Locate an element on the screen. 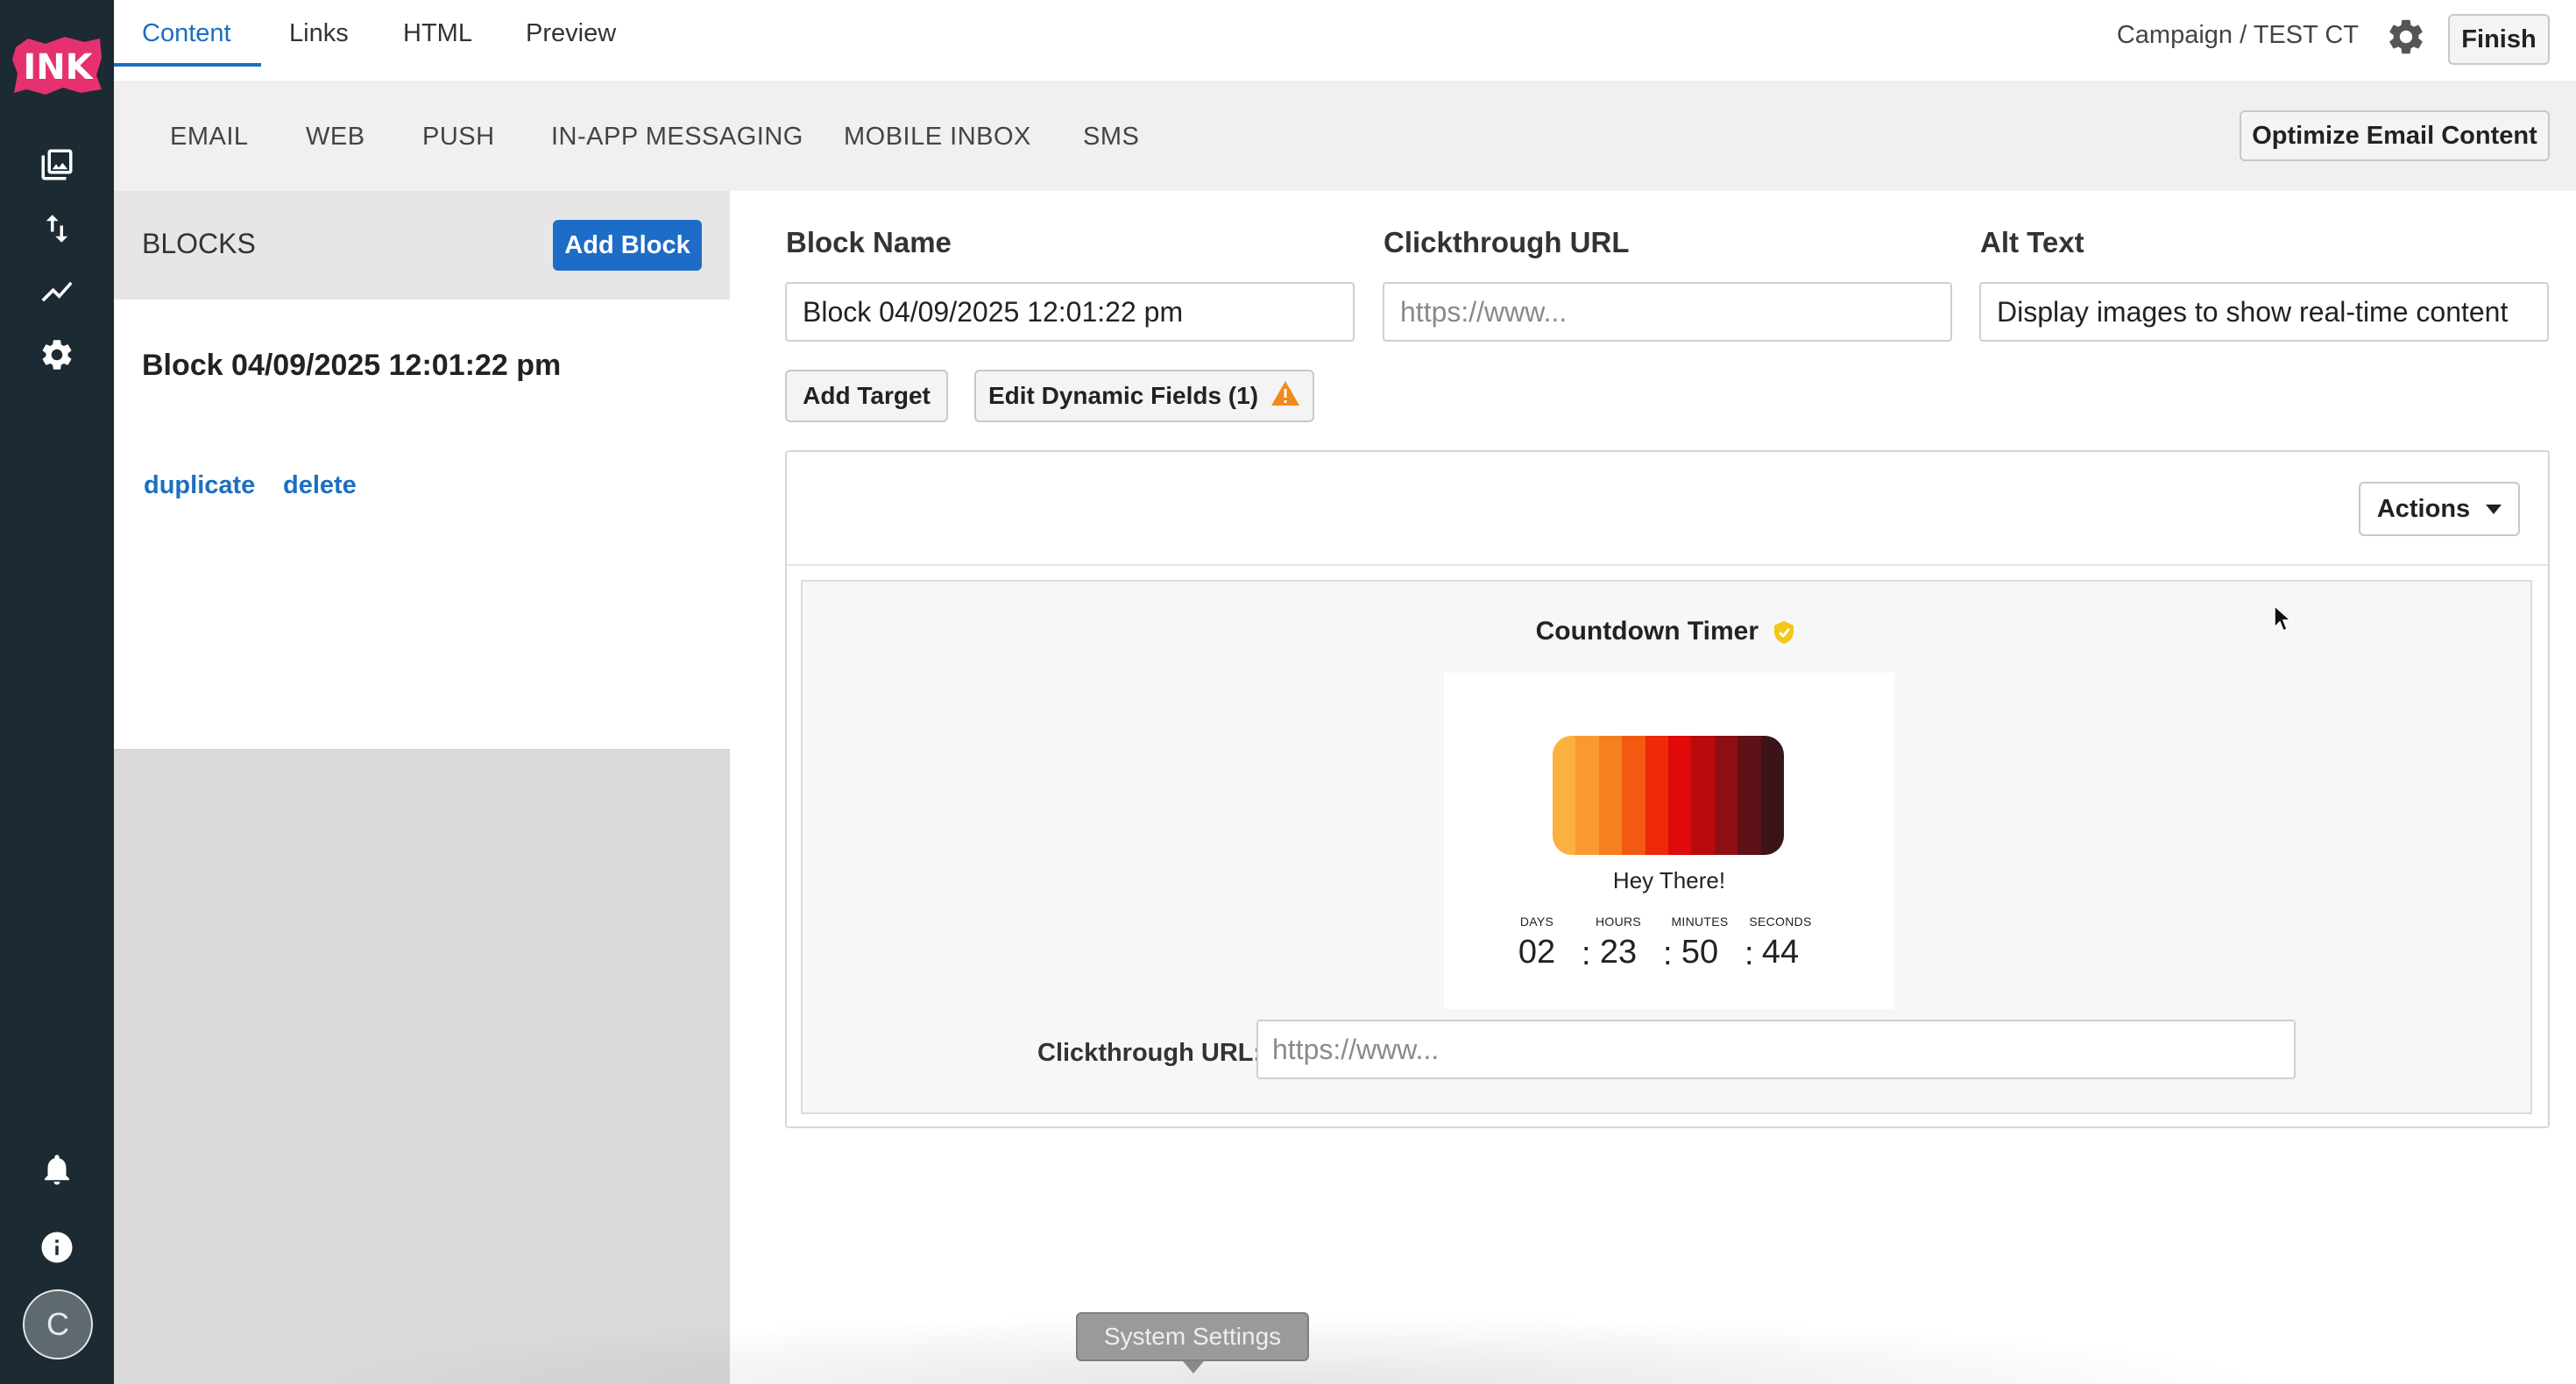 The height and width of the screenshot is (1384, 2576). ink-logo: INK is located at coordinates (58, 65).